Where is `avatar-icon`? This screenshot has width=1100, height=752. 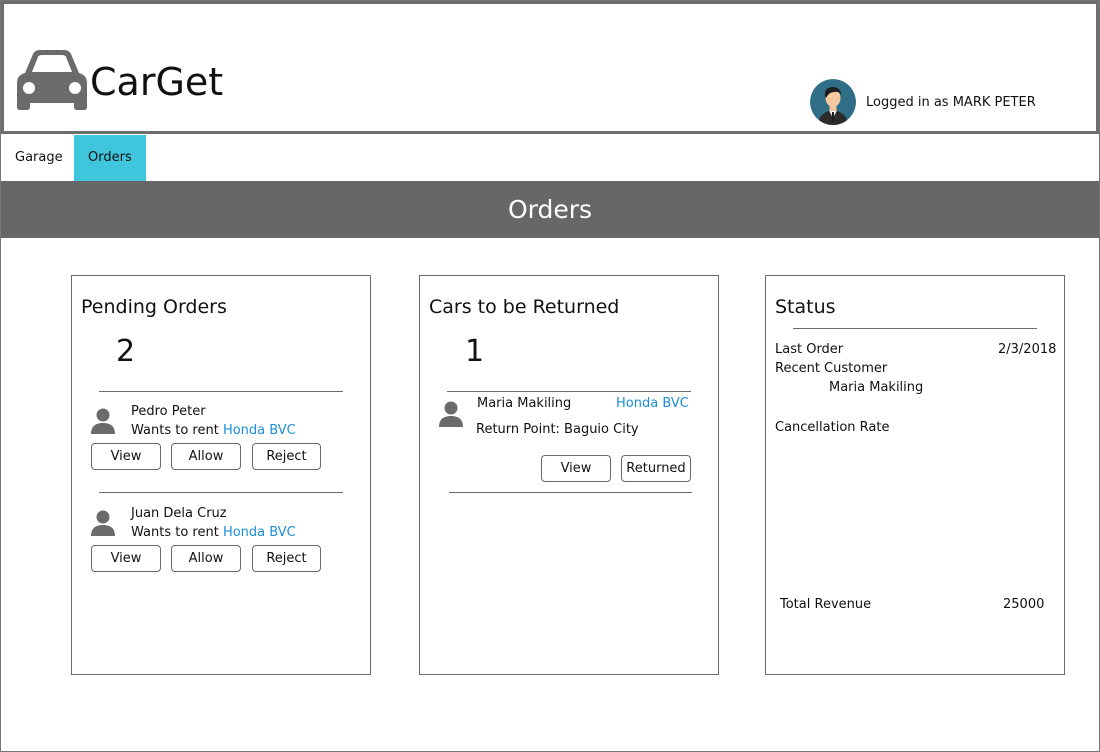 avatar-icon is located at coordinates (833, 102).